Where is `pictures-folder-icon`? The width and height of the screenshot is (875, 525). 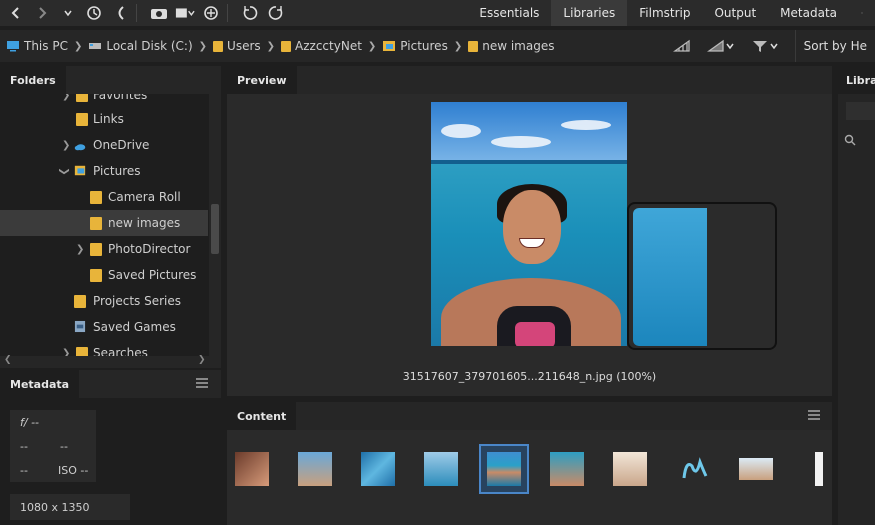
pictures-folder-icon is located at coordinates (389, 46).